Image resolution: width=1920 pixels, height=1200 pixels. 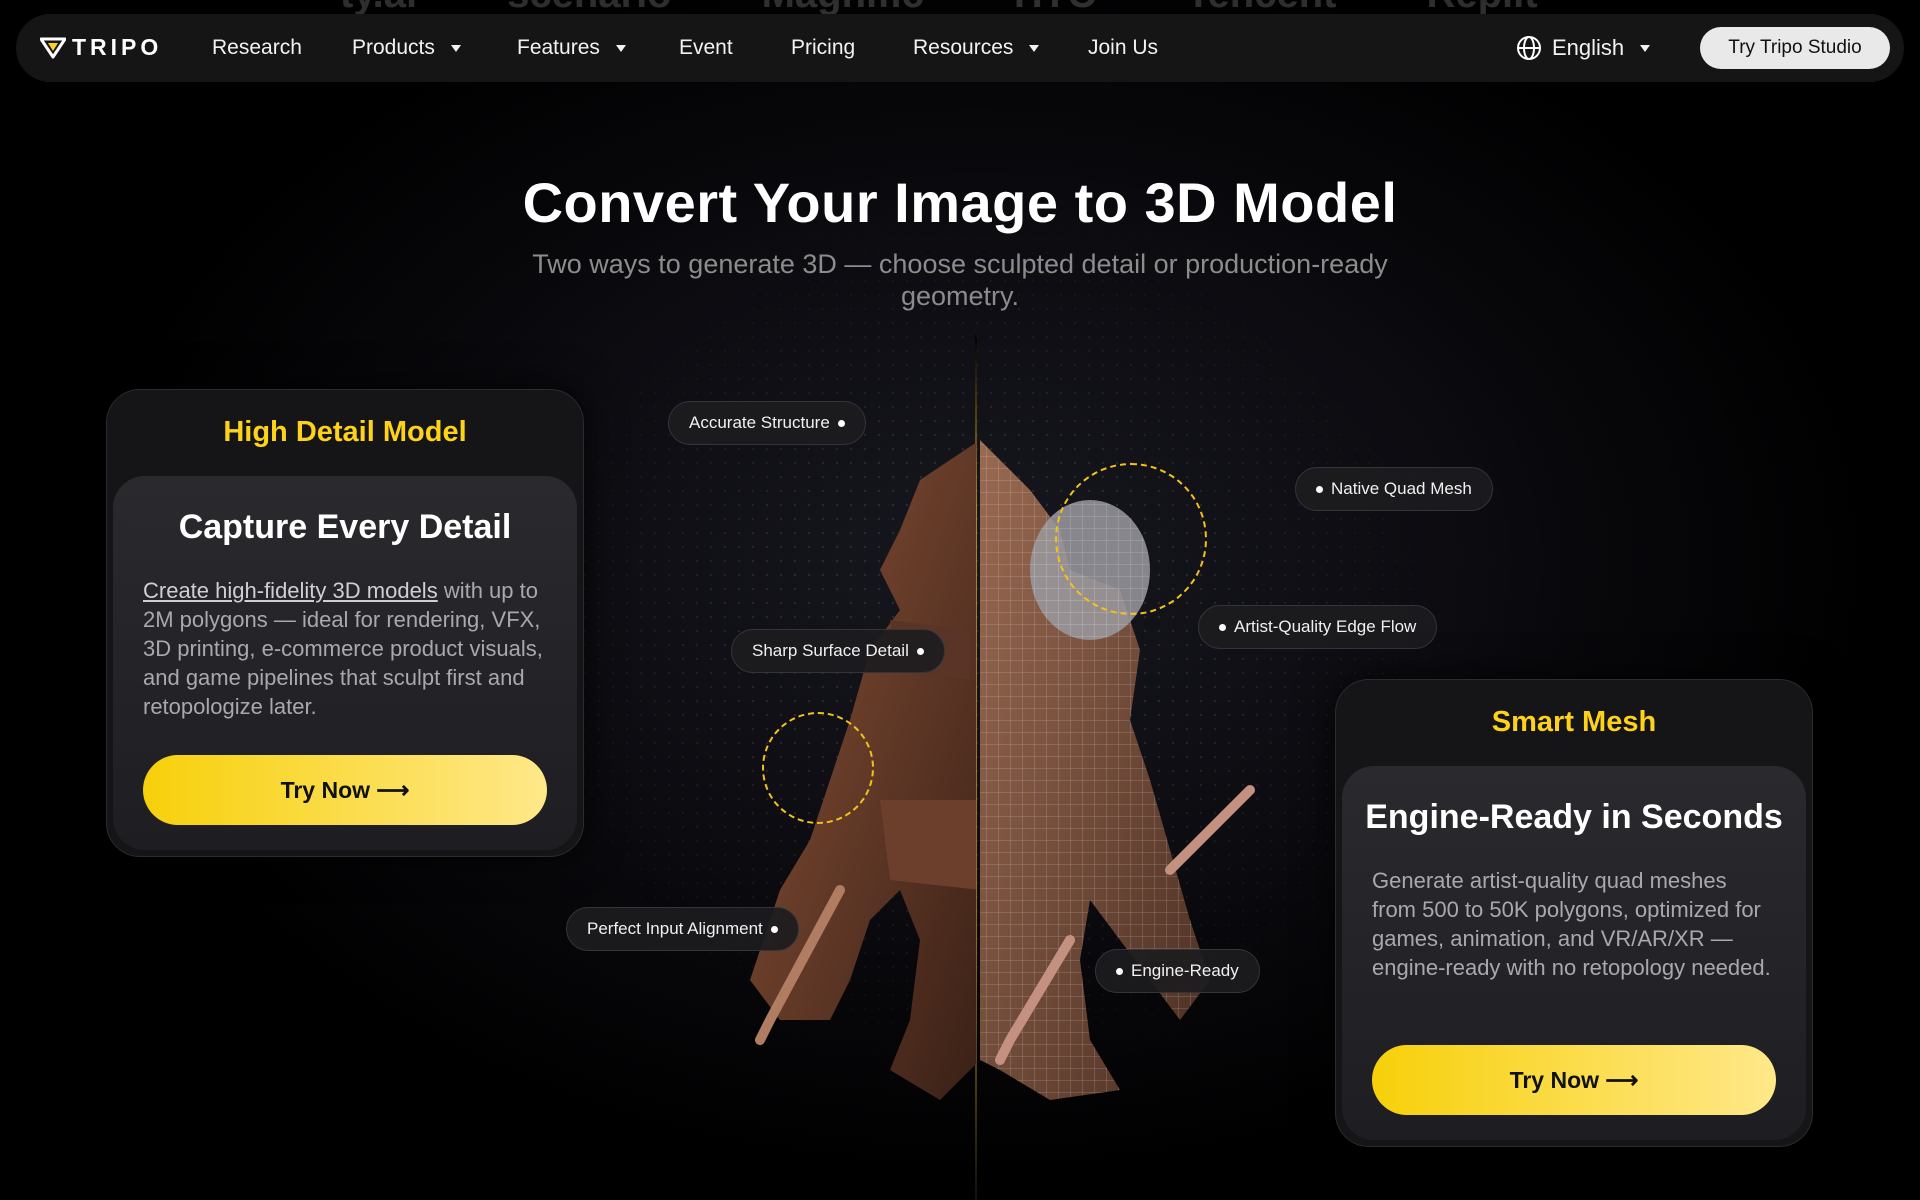 I want to click on try-now-button-smart-mesh: Try Now ⟶, so click(x=1574, y=1080).